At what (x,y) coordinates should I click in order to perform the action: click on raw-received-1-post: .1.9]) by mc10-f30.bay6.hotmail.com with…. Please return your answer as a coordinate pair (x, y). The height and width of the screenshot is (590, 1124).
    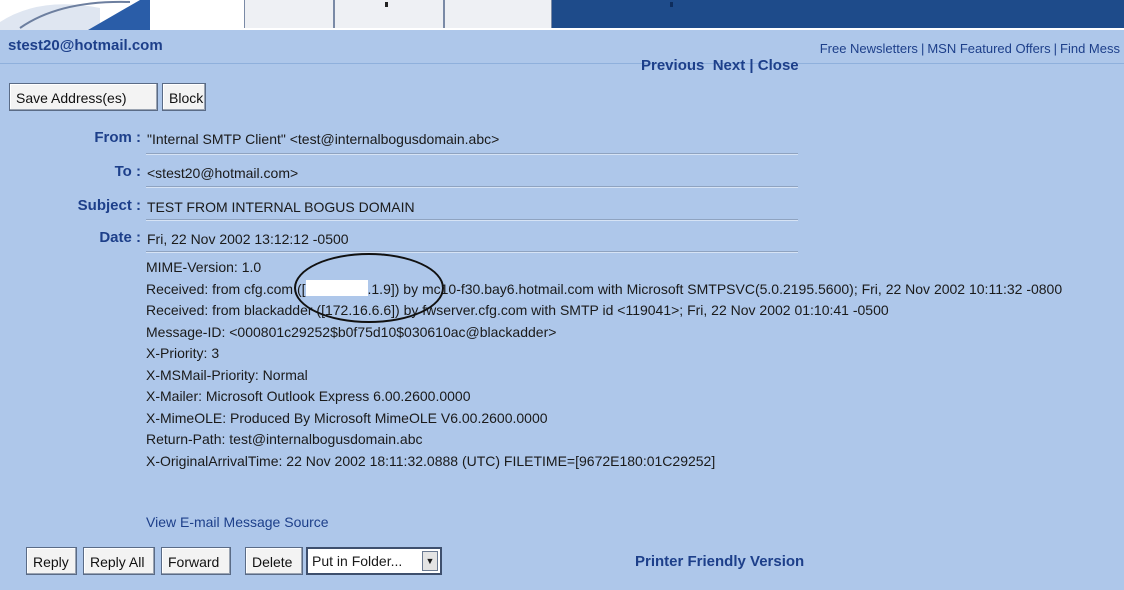
    Looking at the image, I should click on (715, 288).